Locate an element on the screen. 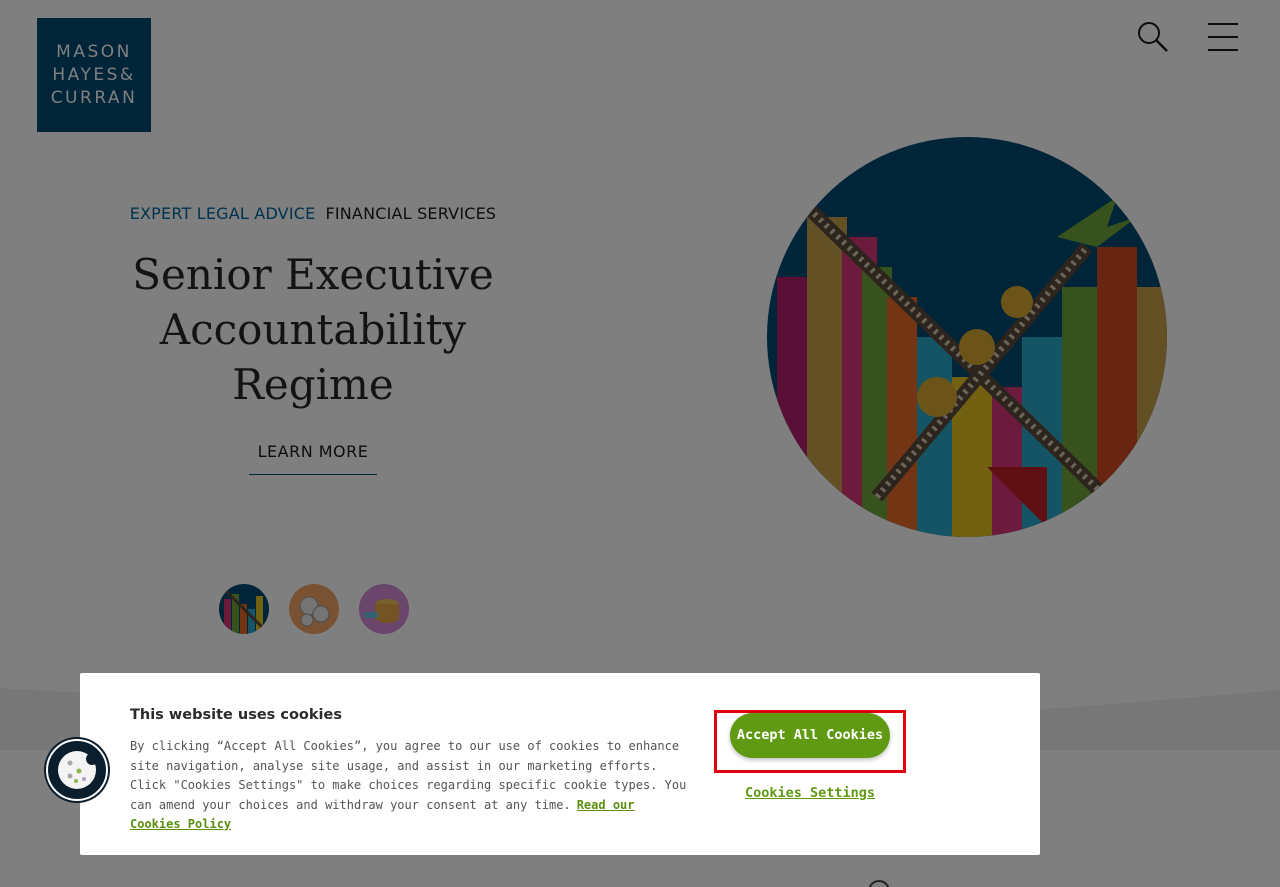 The image size is (1280, 887). cookies-settings-button: Cookies Settings is located at coordinates (810, 793).